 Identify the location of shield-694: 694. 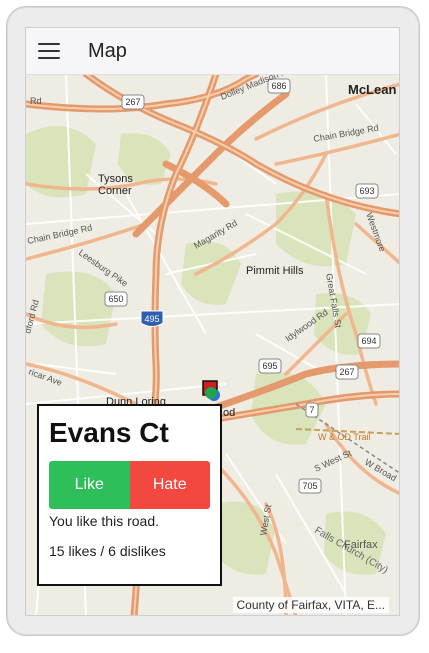
(368, 341).